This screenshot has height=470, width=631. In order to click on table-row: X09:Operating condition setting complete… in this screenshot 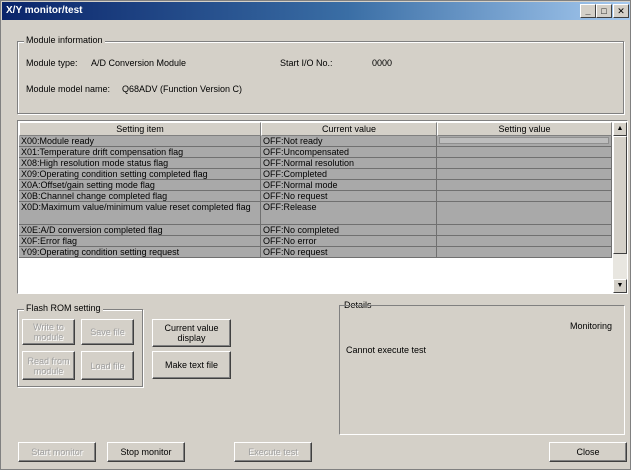, I will do `click(315, 174)`.